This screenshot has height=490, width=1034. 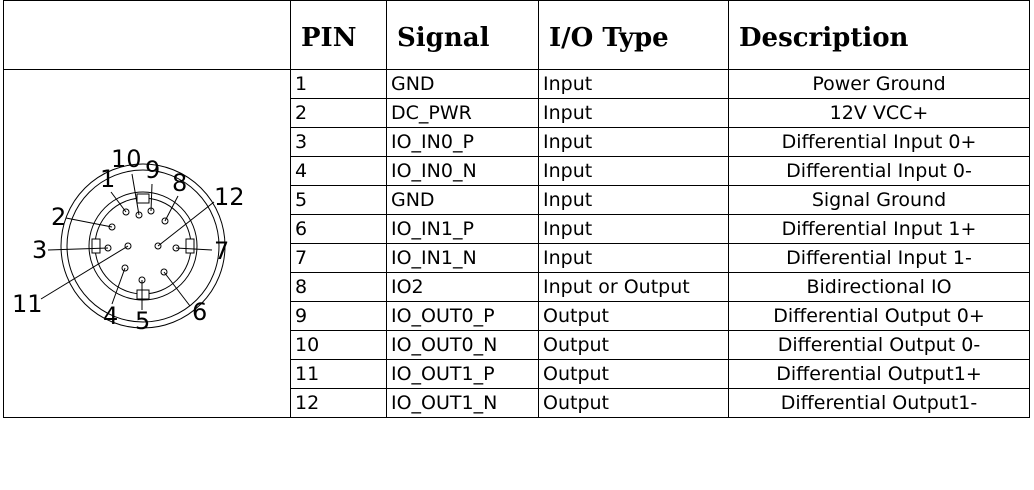 What do you see at coordinates (147, 35) in the screenshot?
I see `diagram-header-cell` at bounding box center [147, 35].